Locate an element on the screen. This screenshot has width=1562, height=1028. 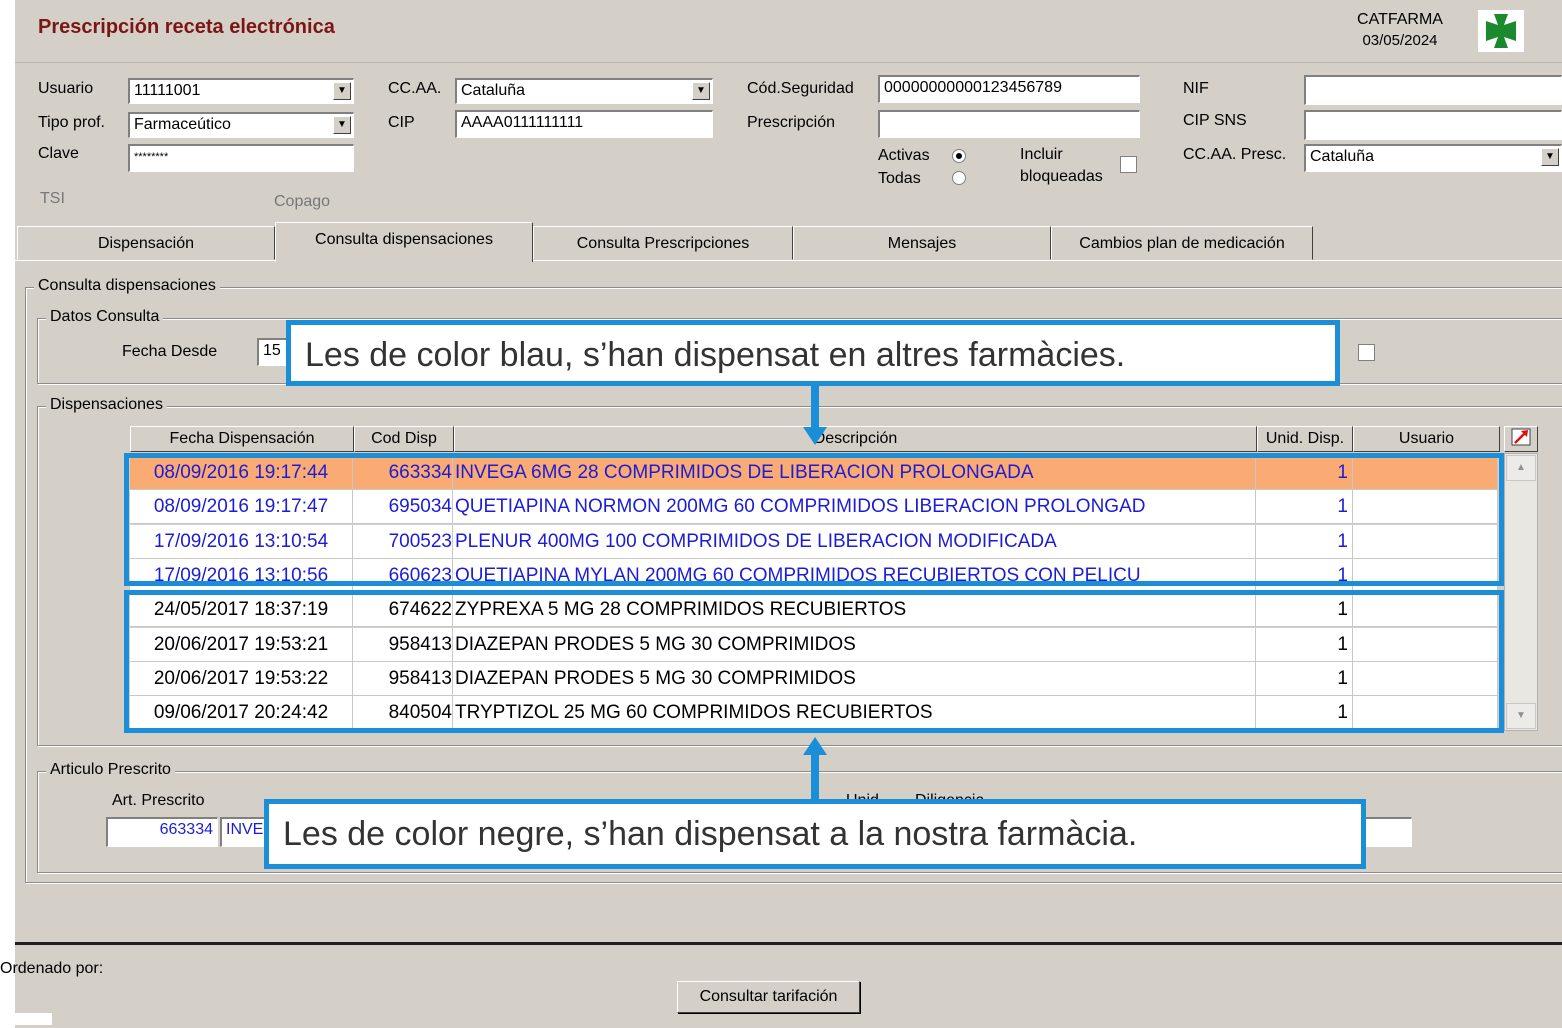
col-header-usuario: Usuario is located at coordinates (1426, 439).